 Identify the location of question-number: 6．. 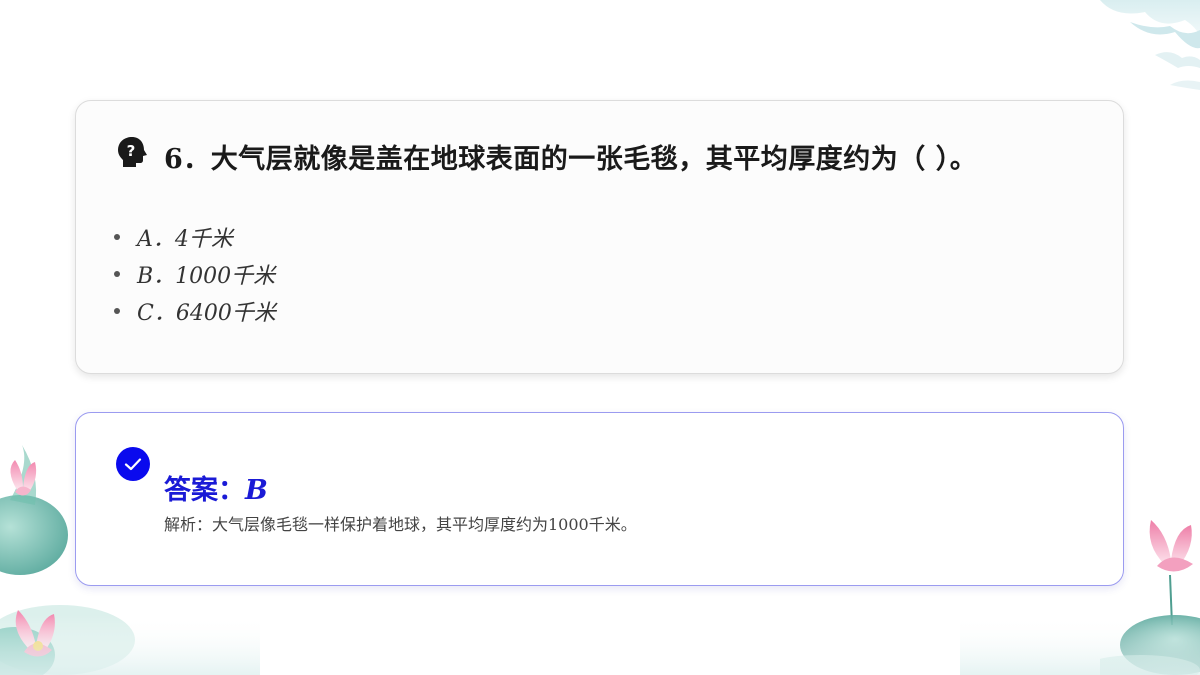
(187, 159).